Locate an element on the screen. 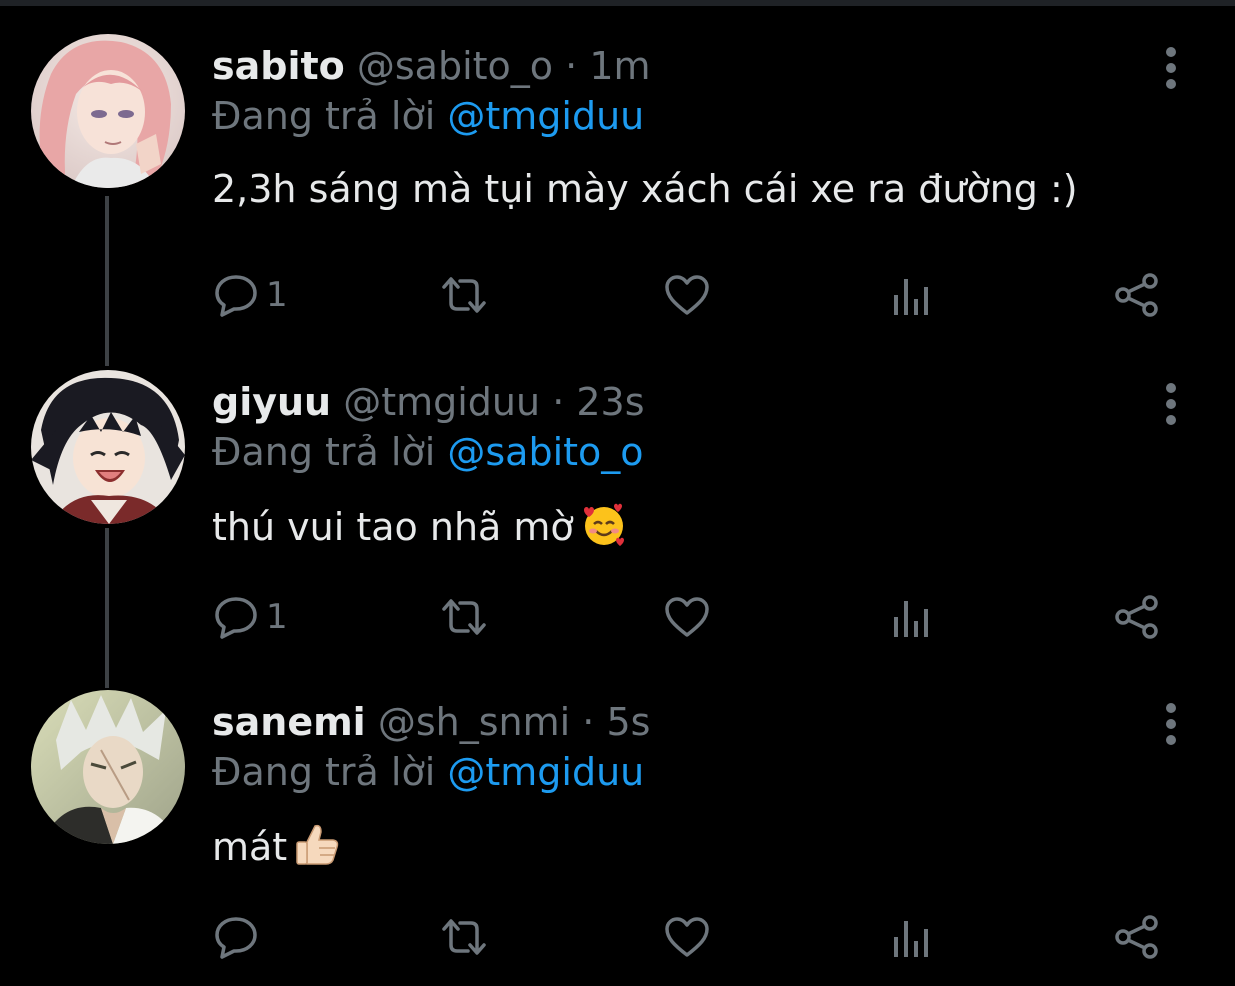  tweet-header: sanemi @sh_snmi · 5s is located at coordinates (431, 722).